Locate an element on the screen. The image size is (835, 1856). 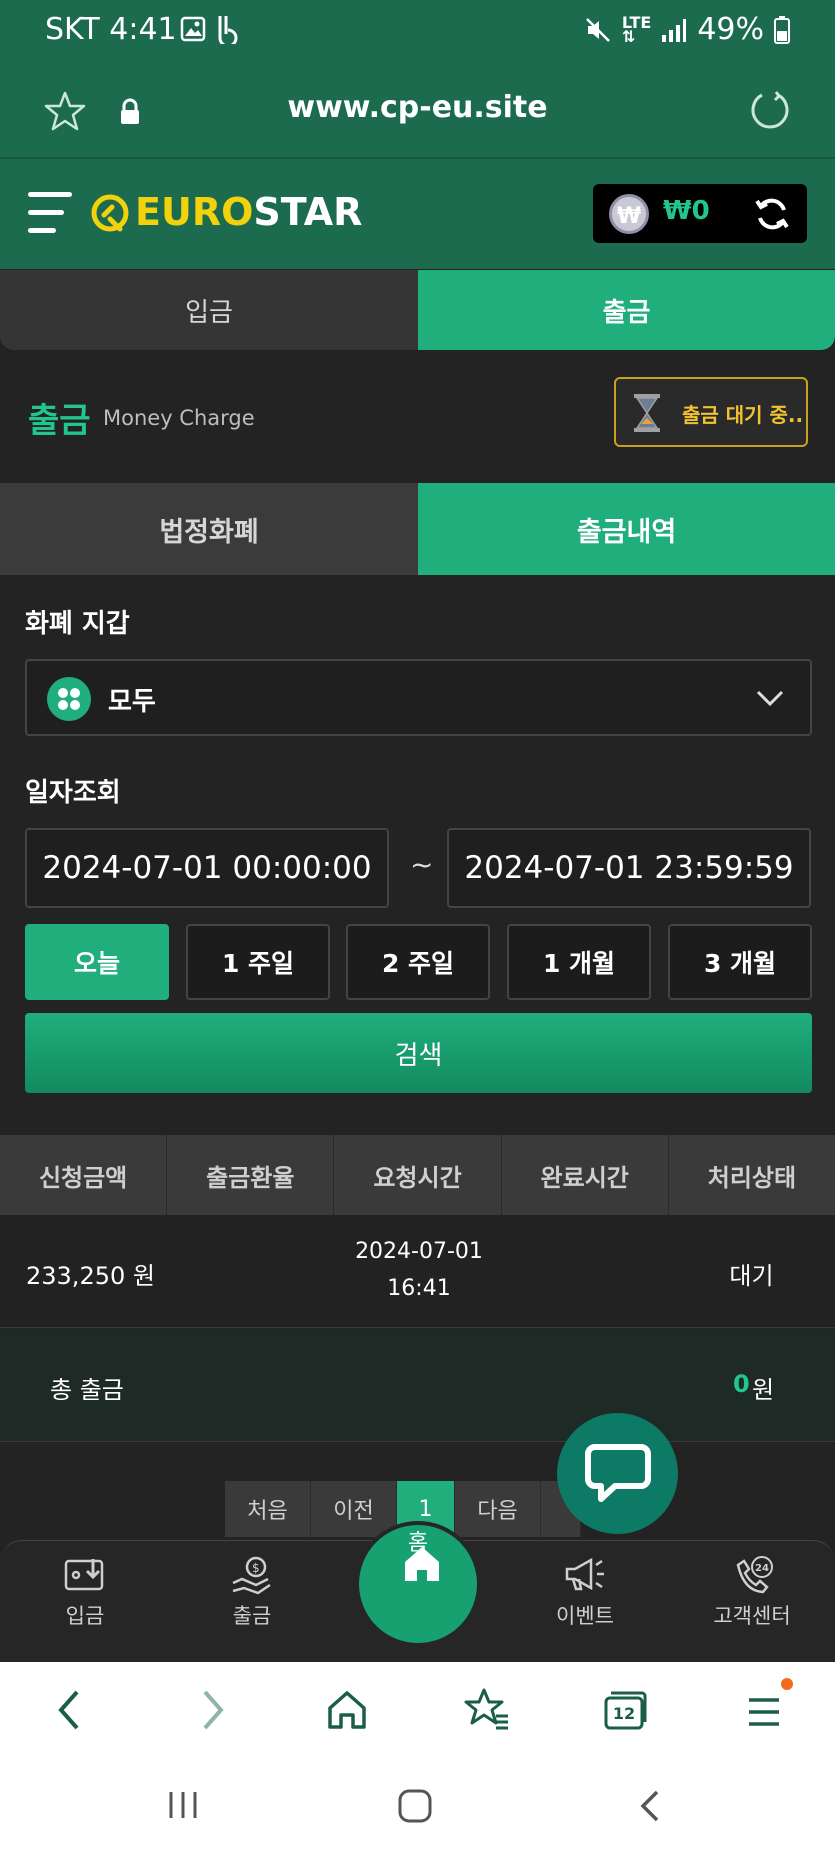
recent-apps-icon is located at coordinates (183, 1807).